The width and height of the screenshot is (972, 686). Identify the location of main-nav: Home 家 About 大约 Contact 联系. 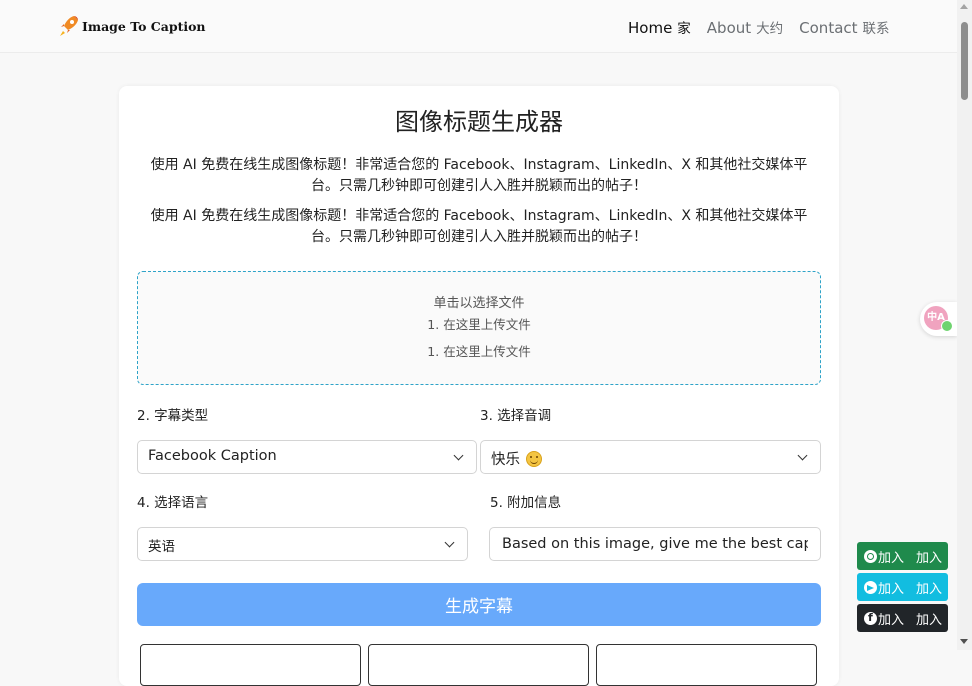
(767, 27).